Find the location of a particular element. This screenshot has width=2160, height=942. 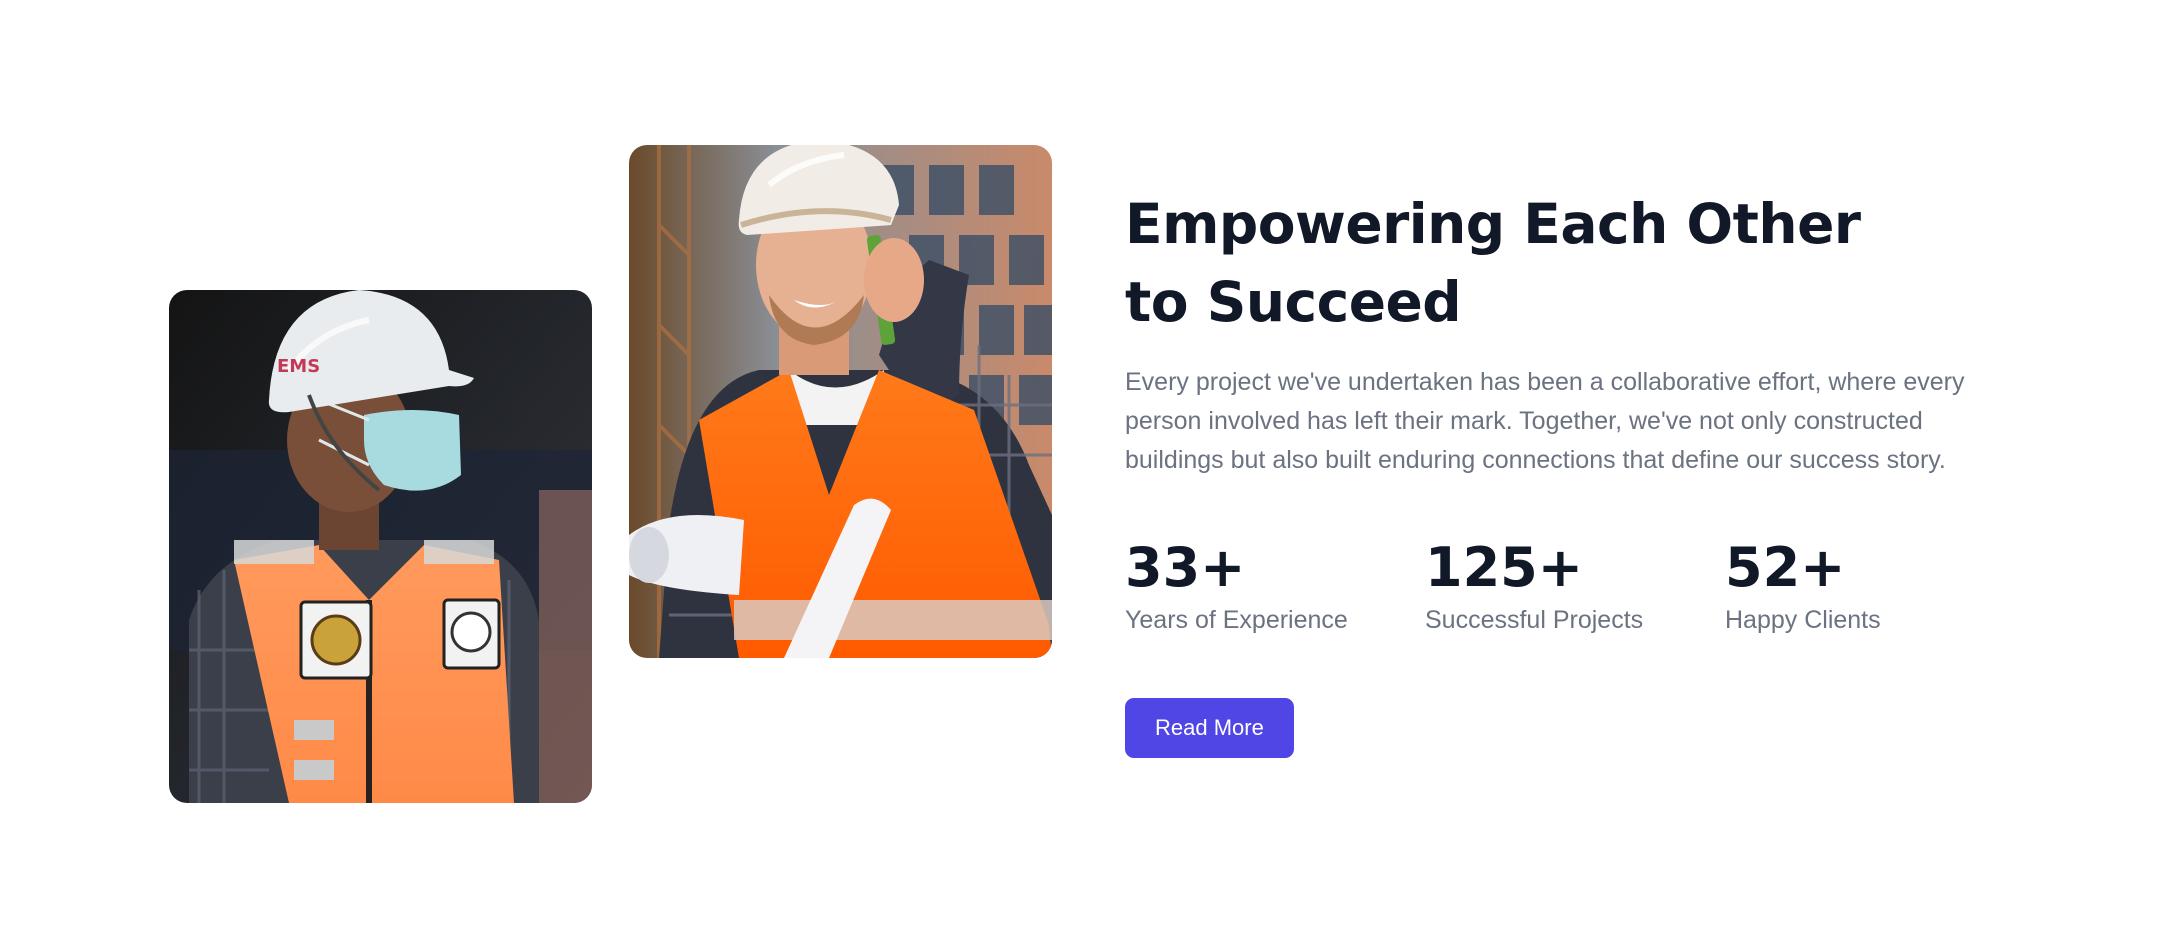

stat-label: Happy Clients is located at coordinates (1803, 620).